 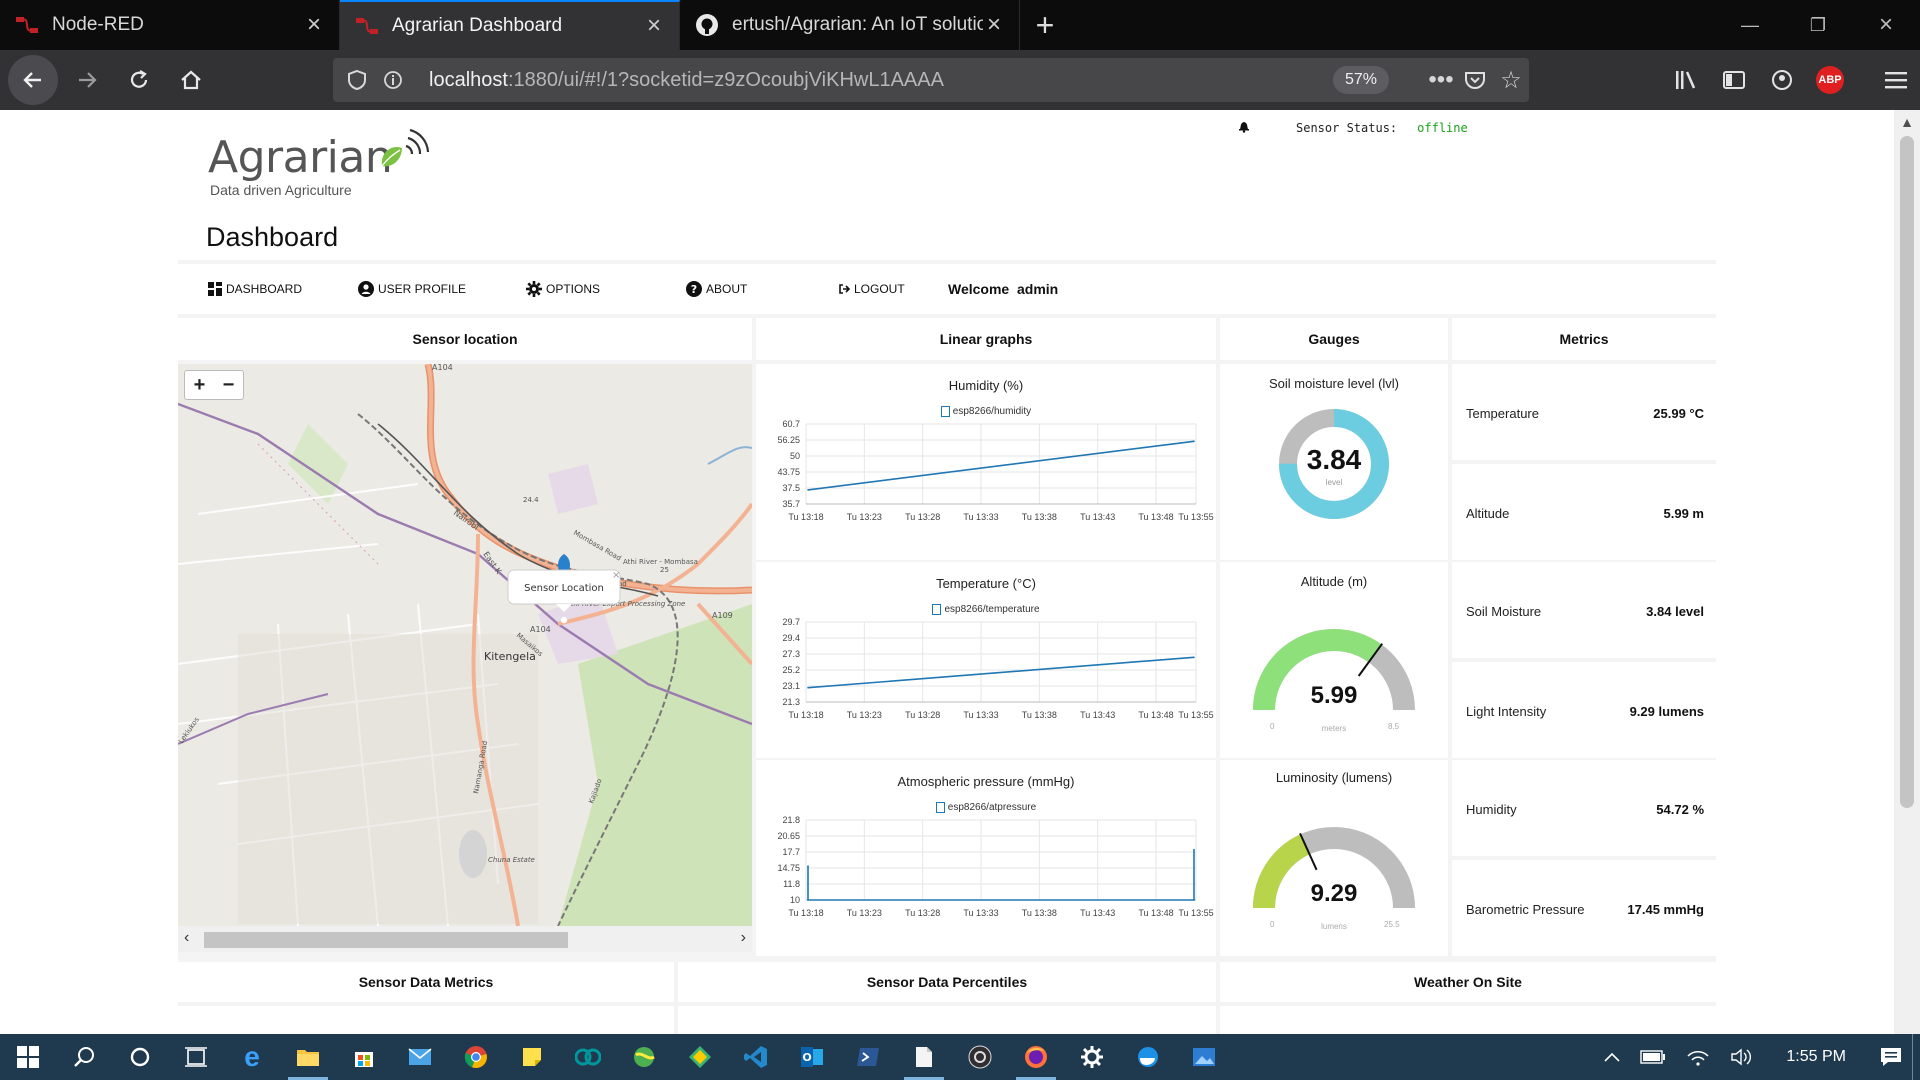 I want to click on map-horizontal-scrollbar: ‹ ›, so click(x=465, y=939).